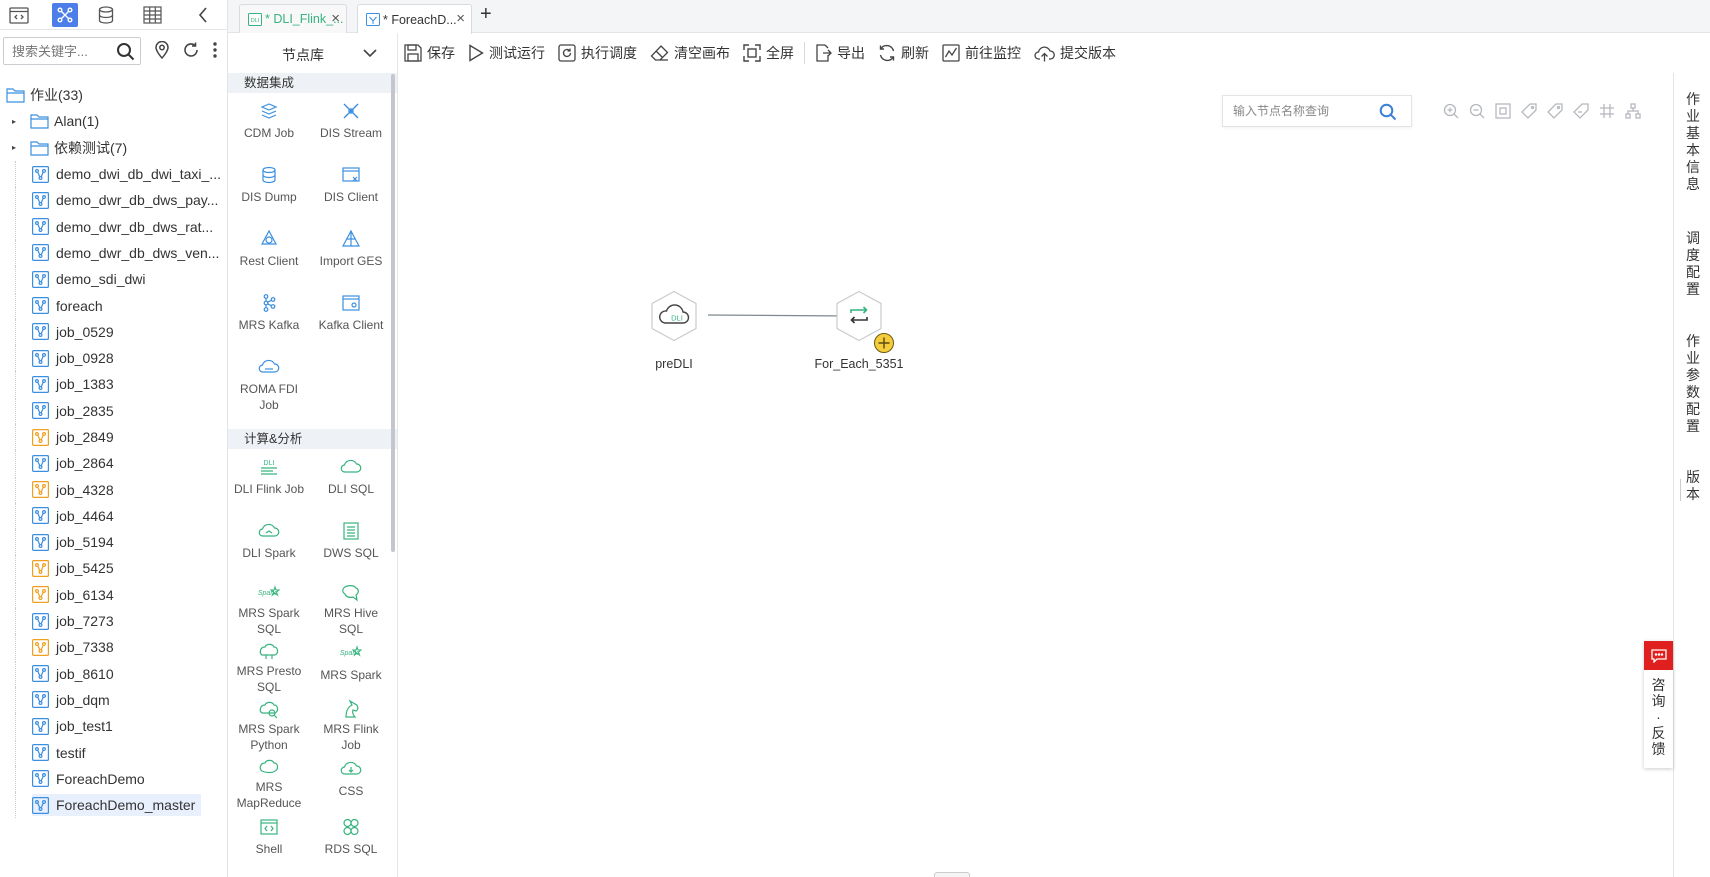 This screenshot has height=877, width=1710. I want to click on save-button: 保存, so click(429, 53).